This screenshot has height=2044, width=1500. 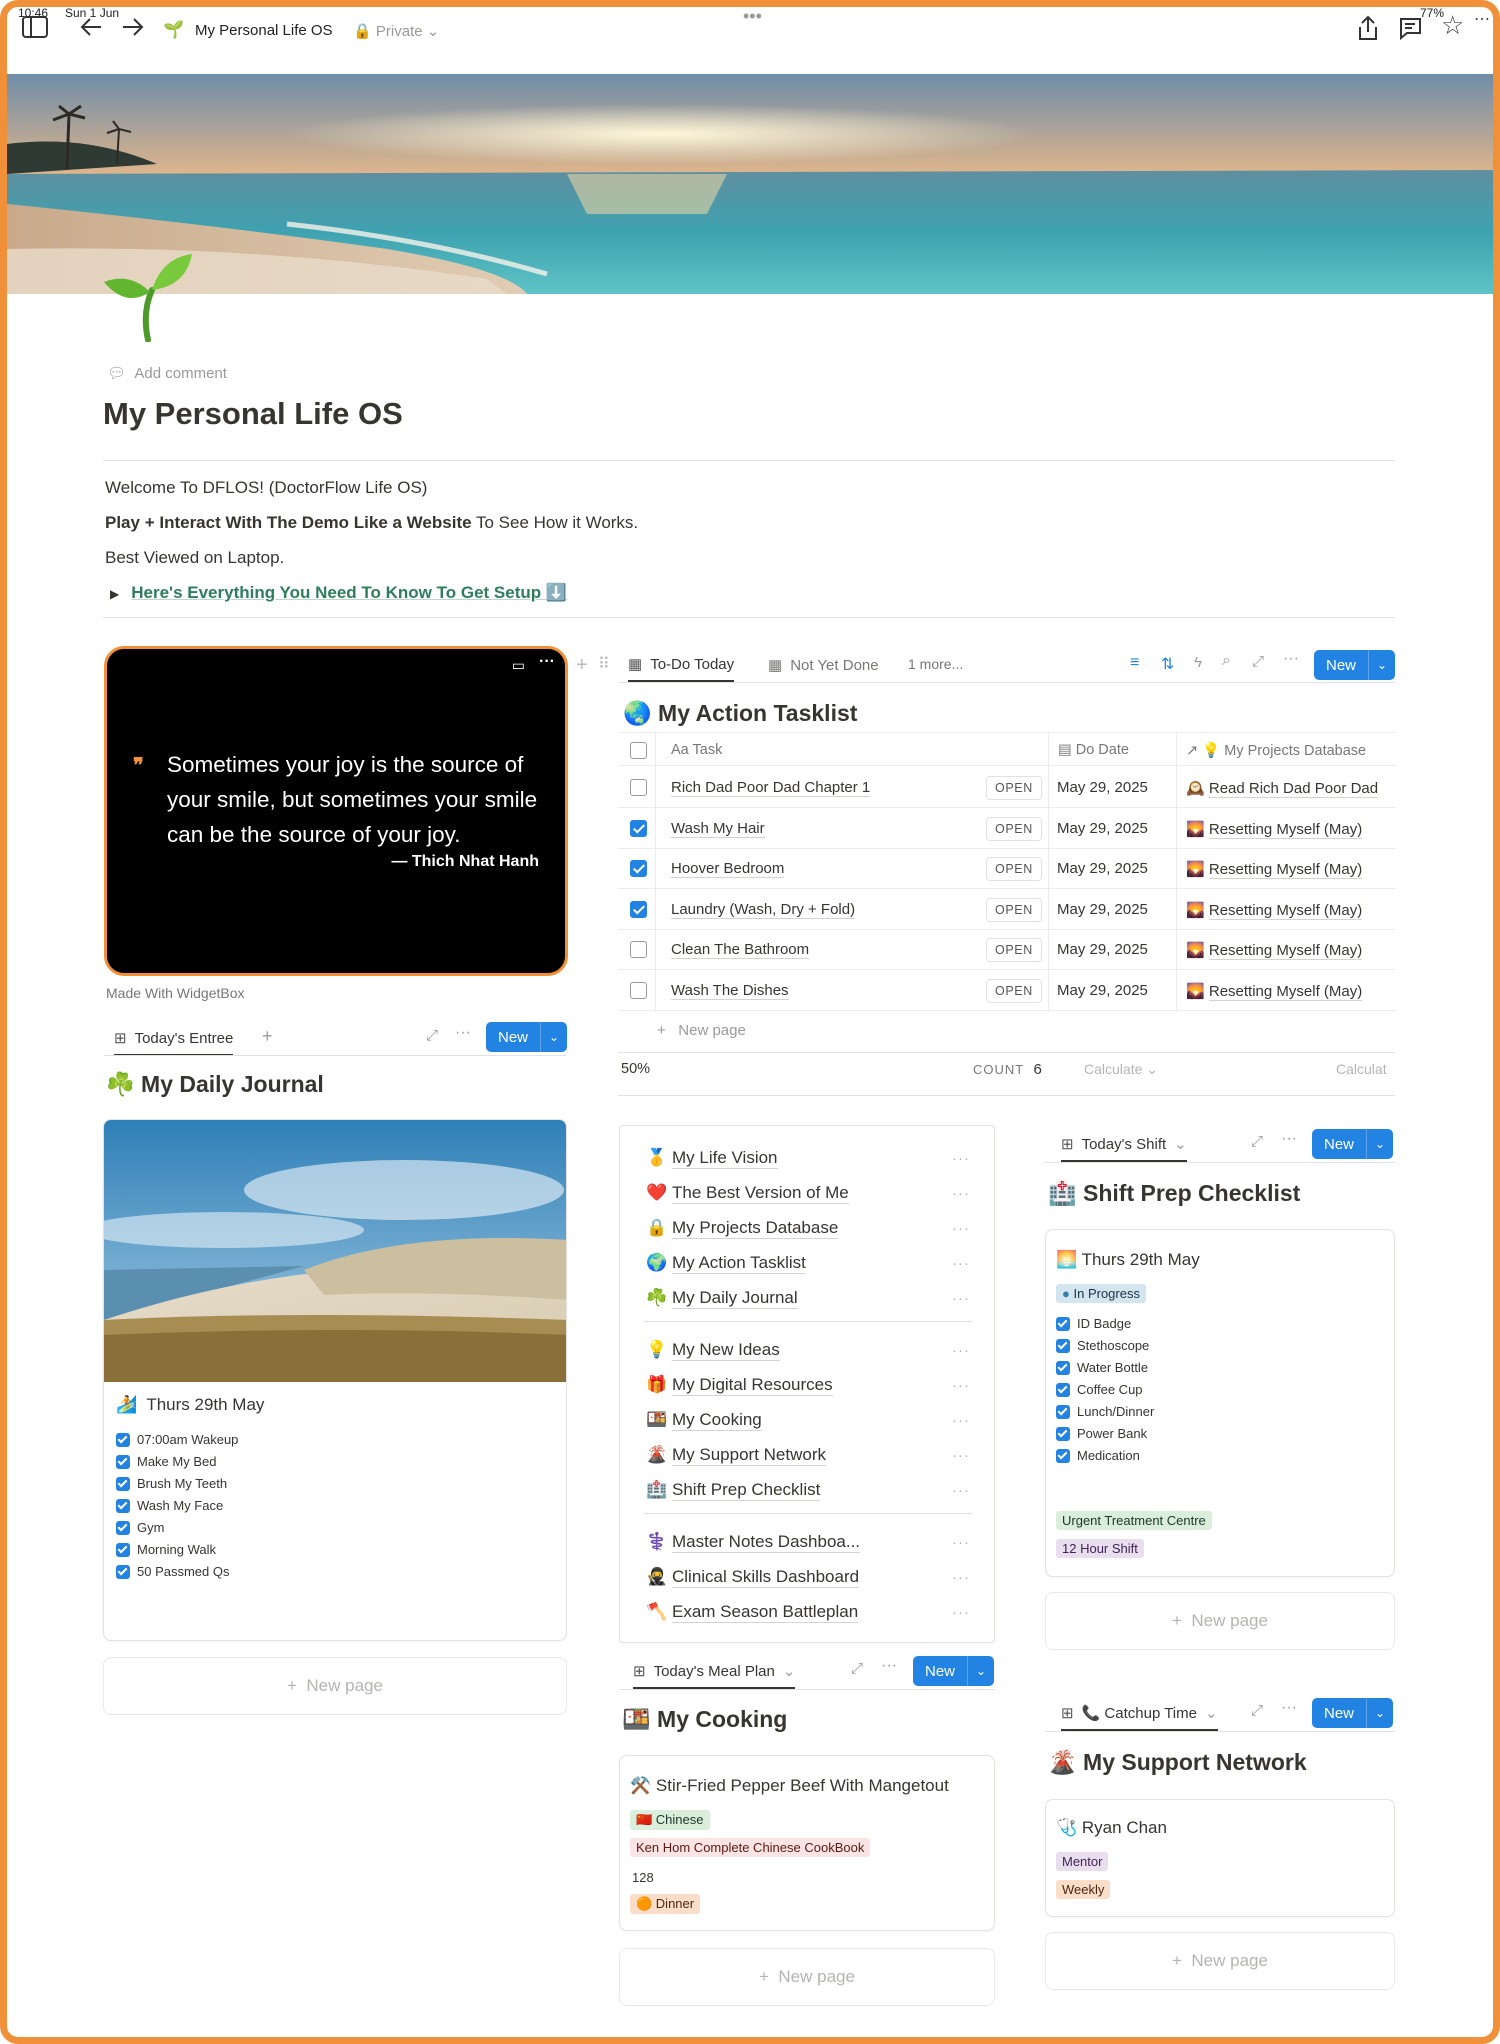 I want to click on calculate-dropdown: Calculate ⌄, so click(x=1121, y=1069).